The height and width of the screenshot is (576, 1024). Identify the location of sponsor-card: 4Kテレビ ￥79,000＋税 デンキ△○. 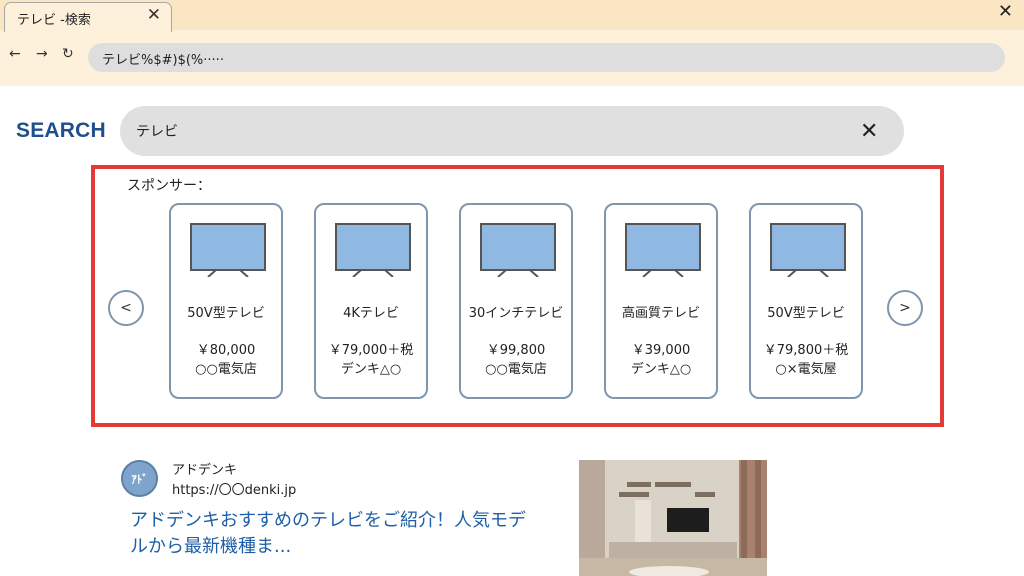
(371, 301).